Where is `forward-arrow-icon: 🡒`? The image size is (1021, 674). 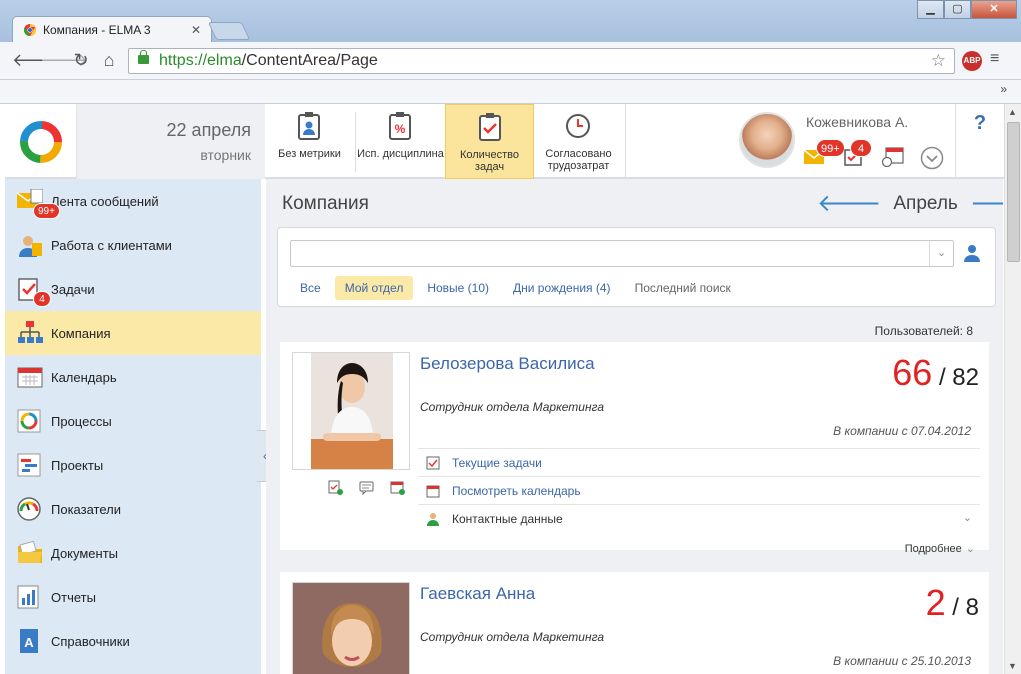 forward-arrow-icon: 🡒 is located at coordinates (64, 60).